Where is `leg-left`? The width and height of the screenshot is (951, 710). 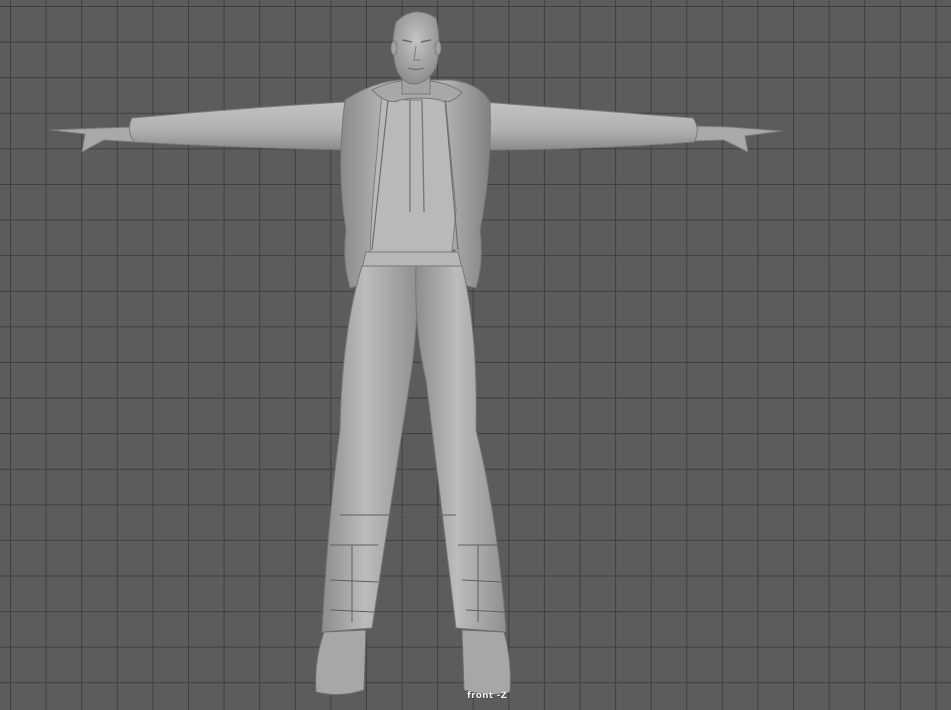 leg-left is located at coordinates (370, 449).